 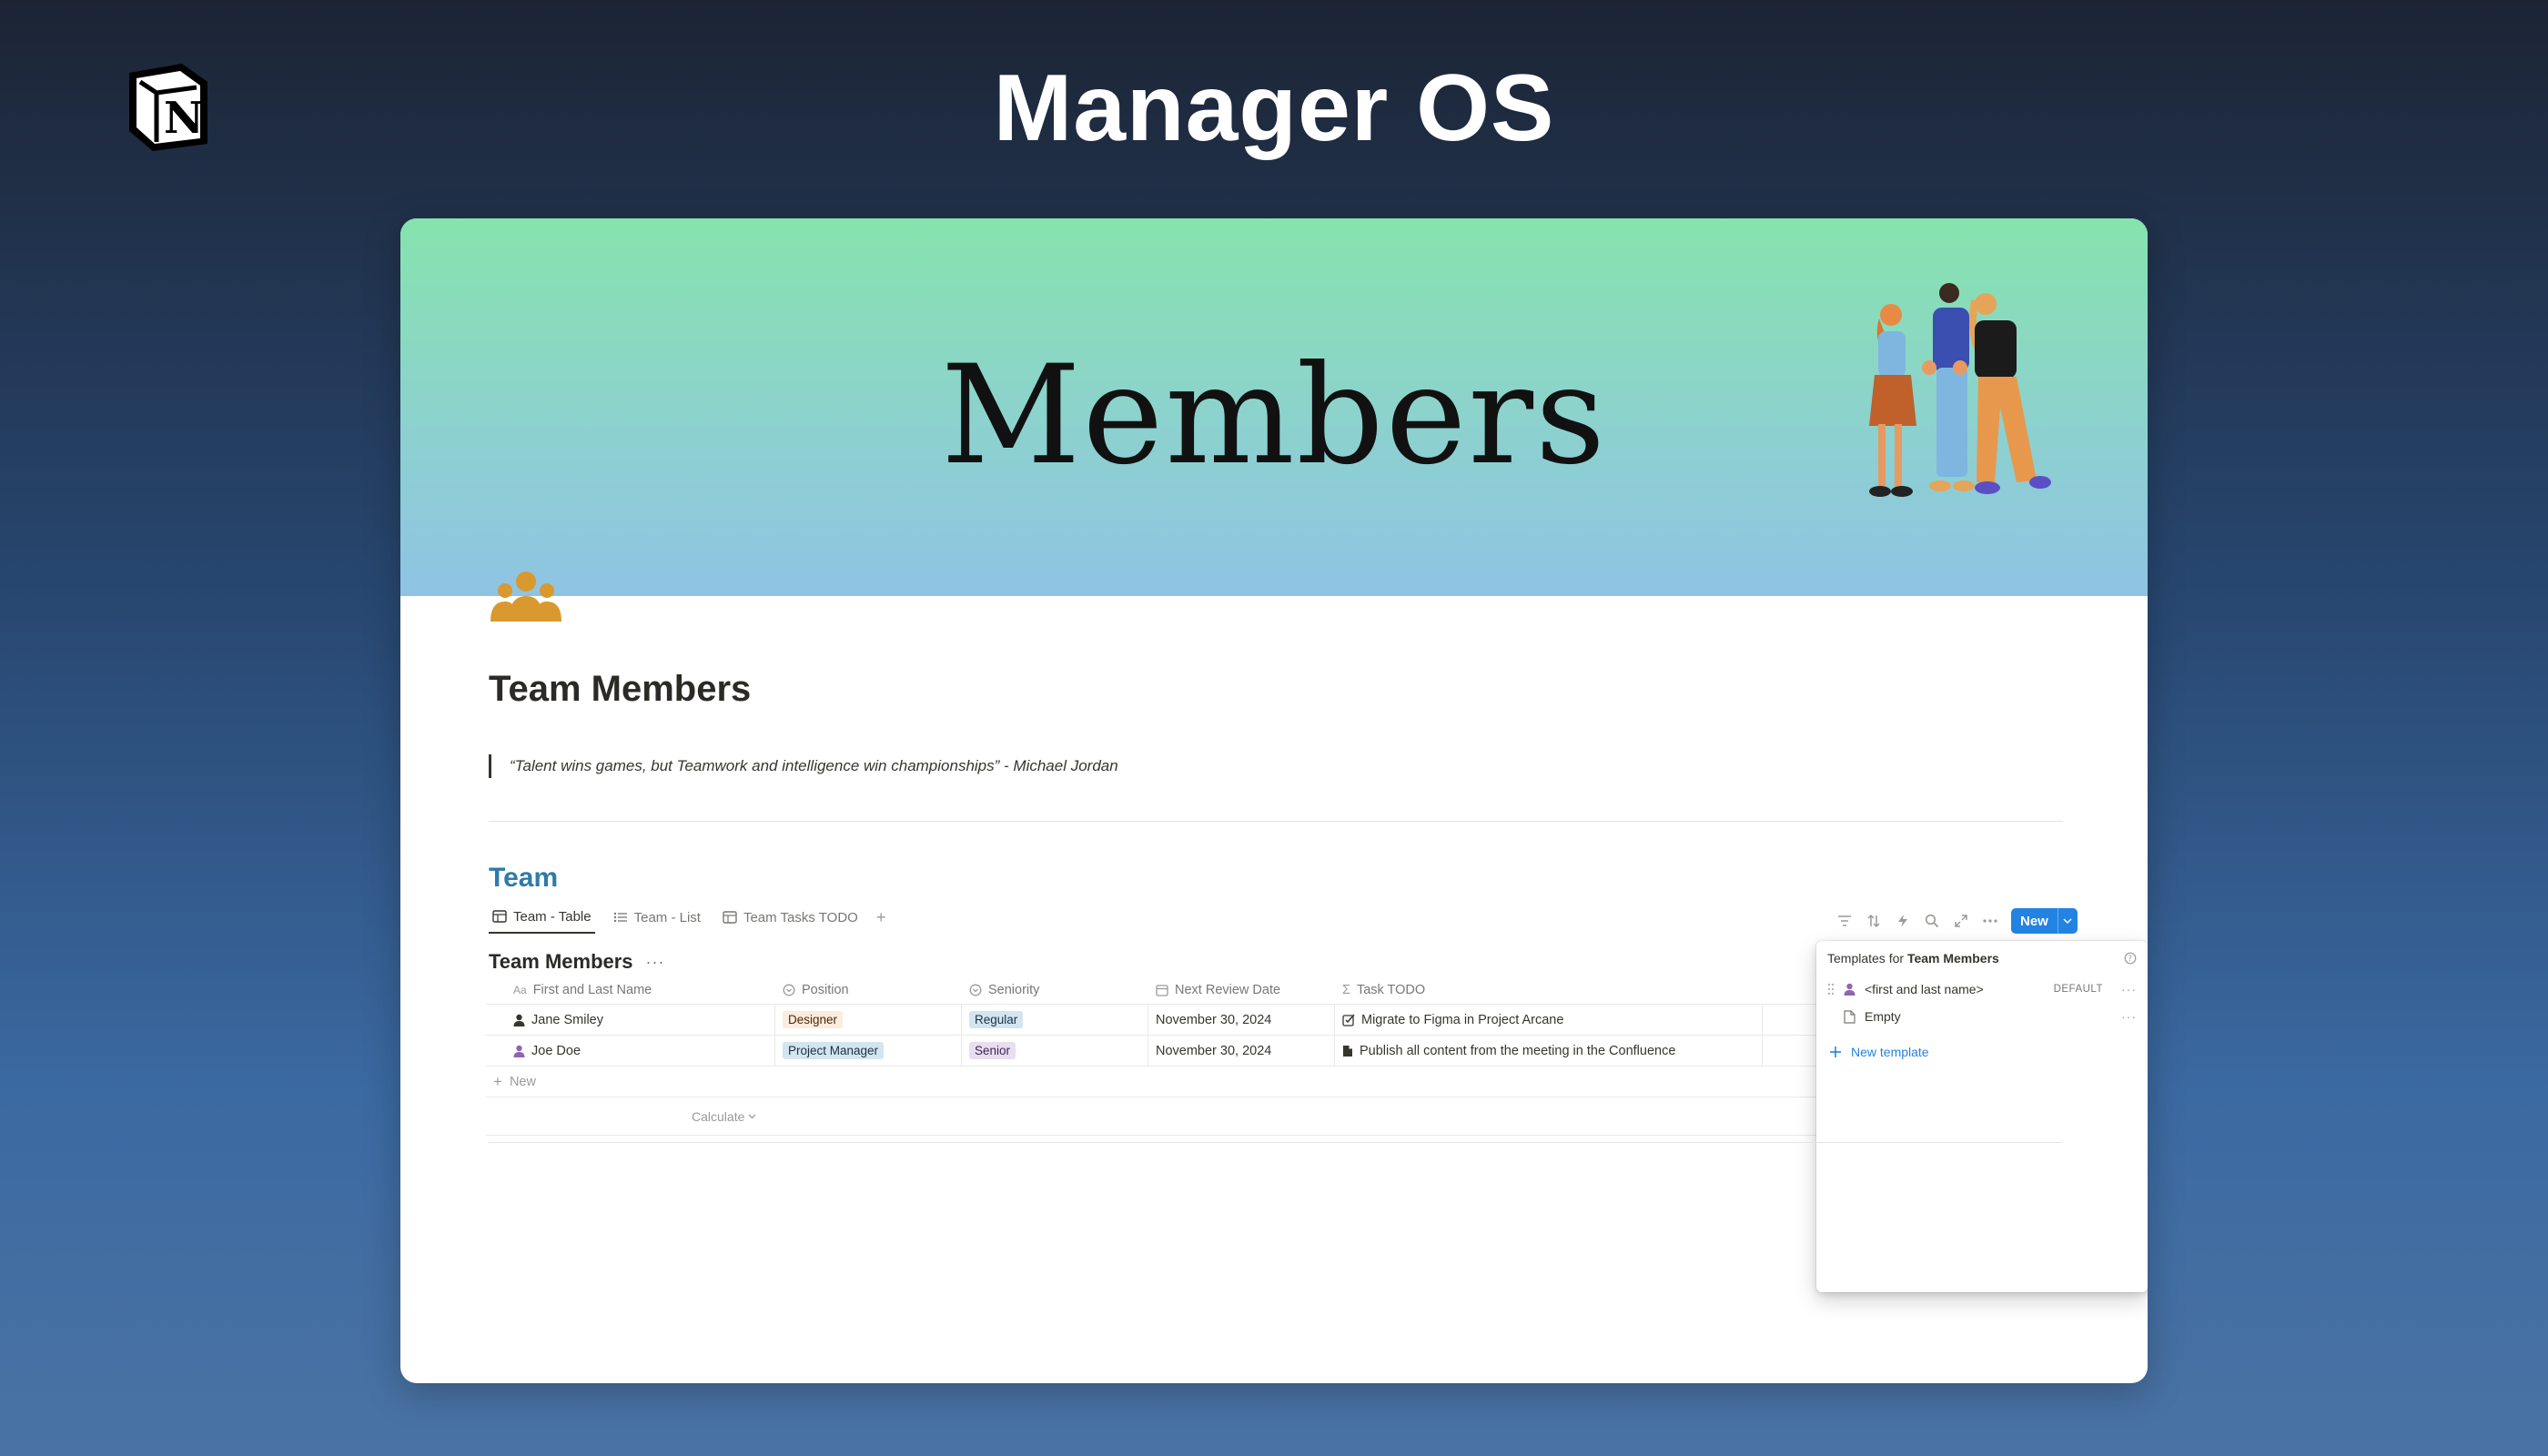 What do you see at coordinates (1549, 1020) in the screenshot?
I see `task-cell: Migrate to Figma in Project Arcane` at bounding box center [1549, 1020].